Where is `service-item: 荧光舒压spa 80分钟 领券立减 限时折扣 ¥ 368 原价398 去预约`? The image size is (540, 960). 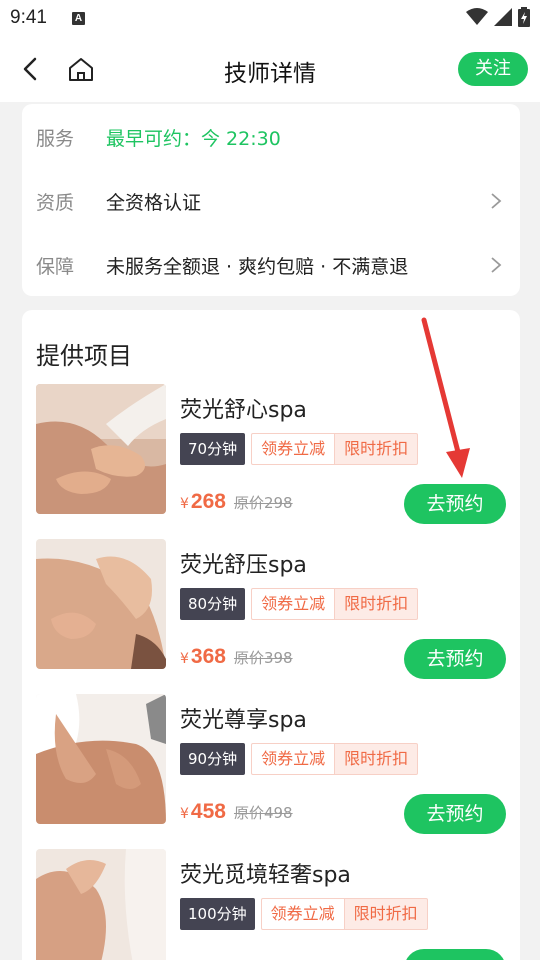 service-item: 荧光舒压spa 80分钟 领券立减 限时折扣 ¥ 368 原价398 去预约 is located at coordinates (271, 609).